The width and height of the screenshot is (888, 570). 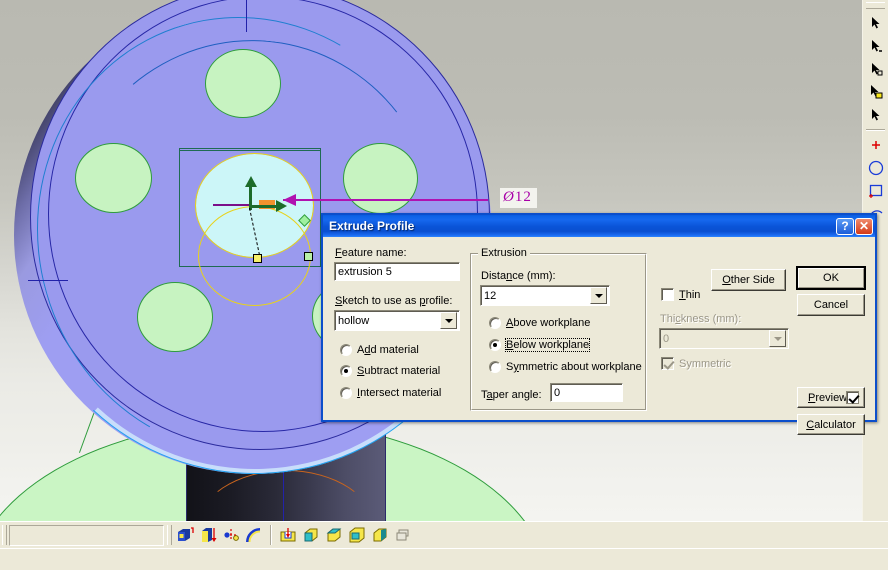 What do you see at coordinates (701, 319) in the screenshot?
I see `thickness-label: Thickness (mm):` at bounding box center [701, 319].